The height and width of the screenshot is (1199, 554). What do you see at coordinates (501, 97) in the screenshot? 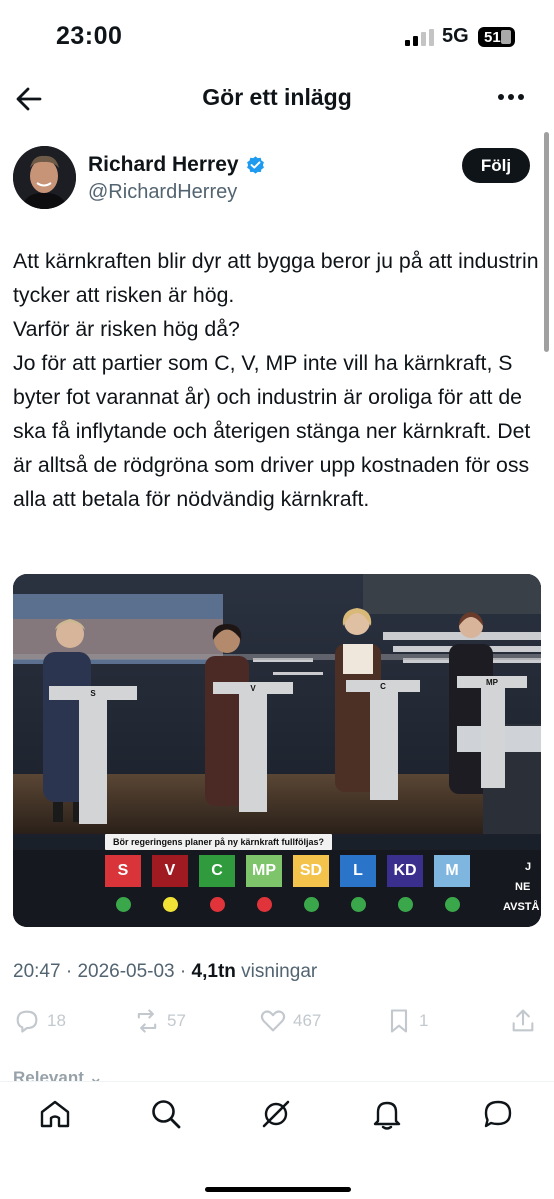
I see `more-horizontal-icon` at bounding box center [501, 97].